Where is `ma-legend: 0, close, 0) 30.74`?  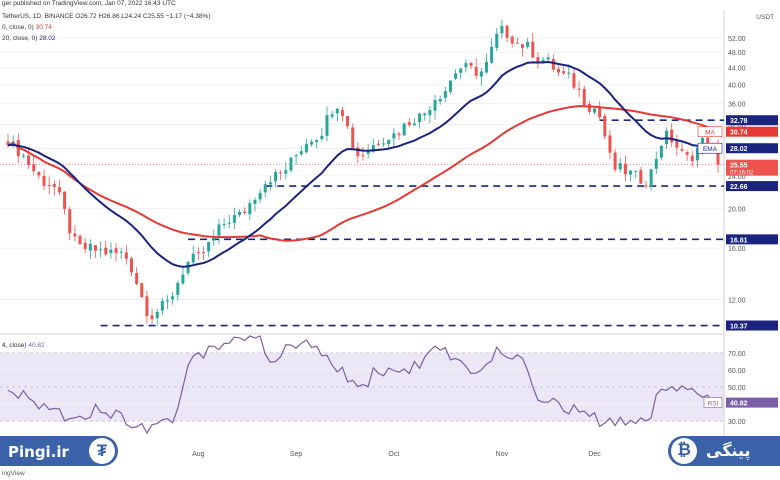
ma-legend: 0, close, 0) 30.74 is located at coordinates (27, 27).